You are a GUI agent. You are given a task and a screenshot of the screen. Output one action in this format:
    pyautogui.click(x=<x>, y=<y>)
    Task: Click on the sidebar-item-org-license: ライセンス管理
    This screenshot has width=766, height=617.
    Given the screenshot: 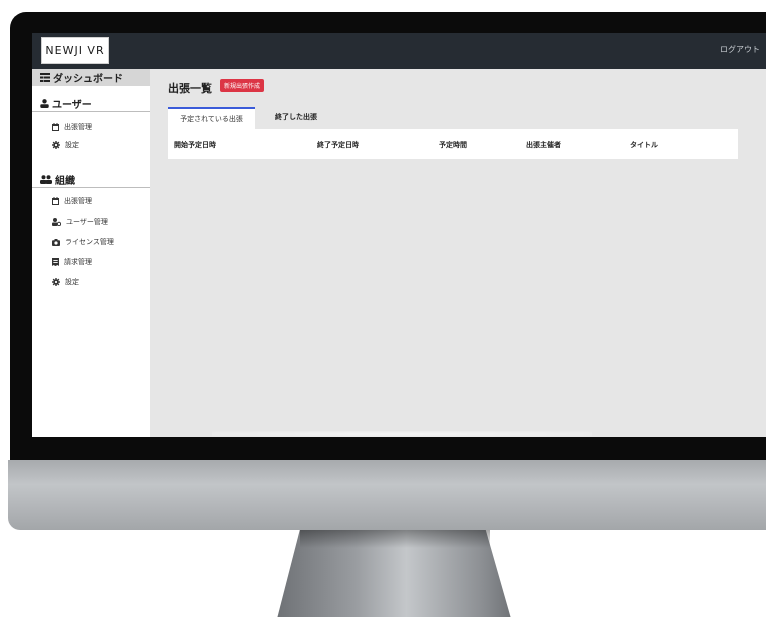 What is the action you would take?
    pyautogui.click(x=83, y=242)
    